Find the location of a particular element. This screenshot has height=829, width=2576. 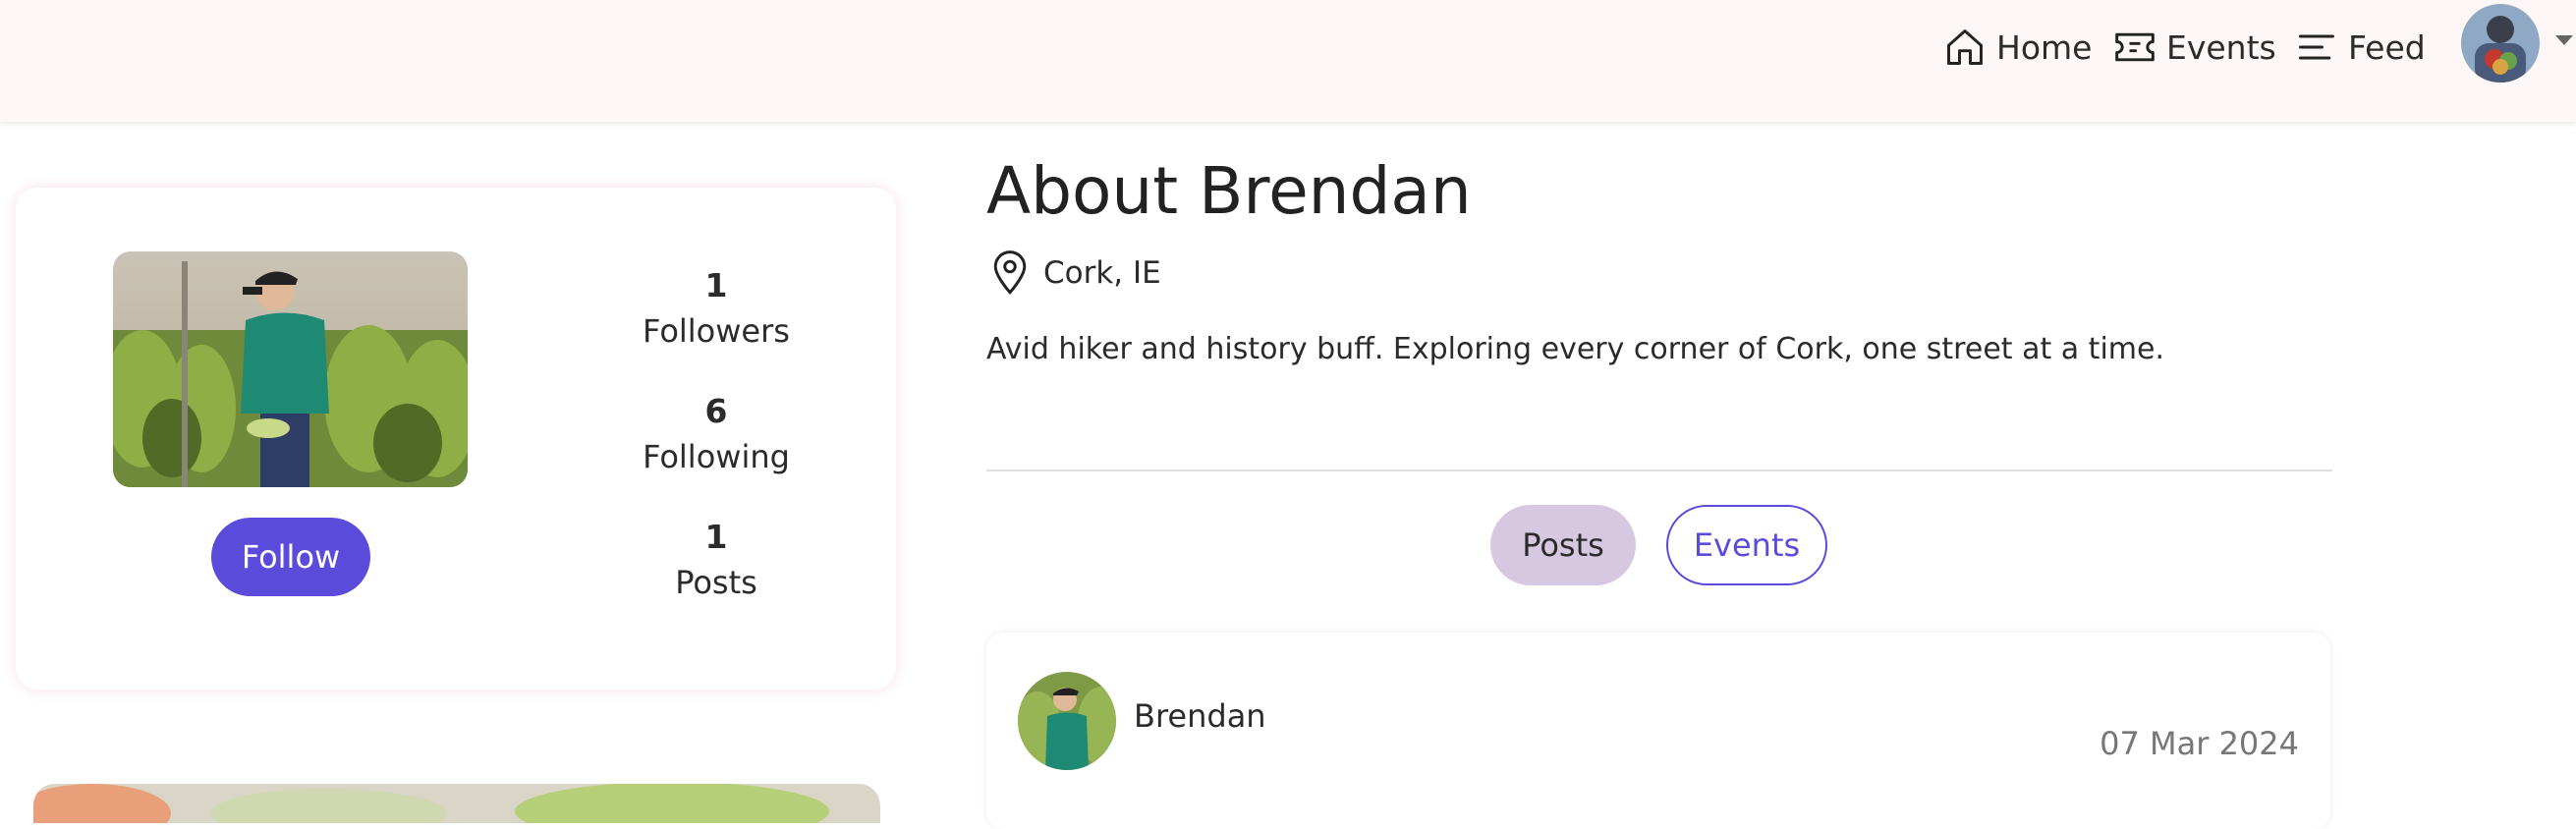

nav-feed-label: Feed is located at coordinates (2387, 47).